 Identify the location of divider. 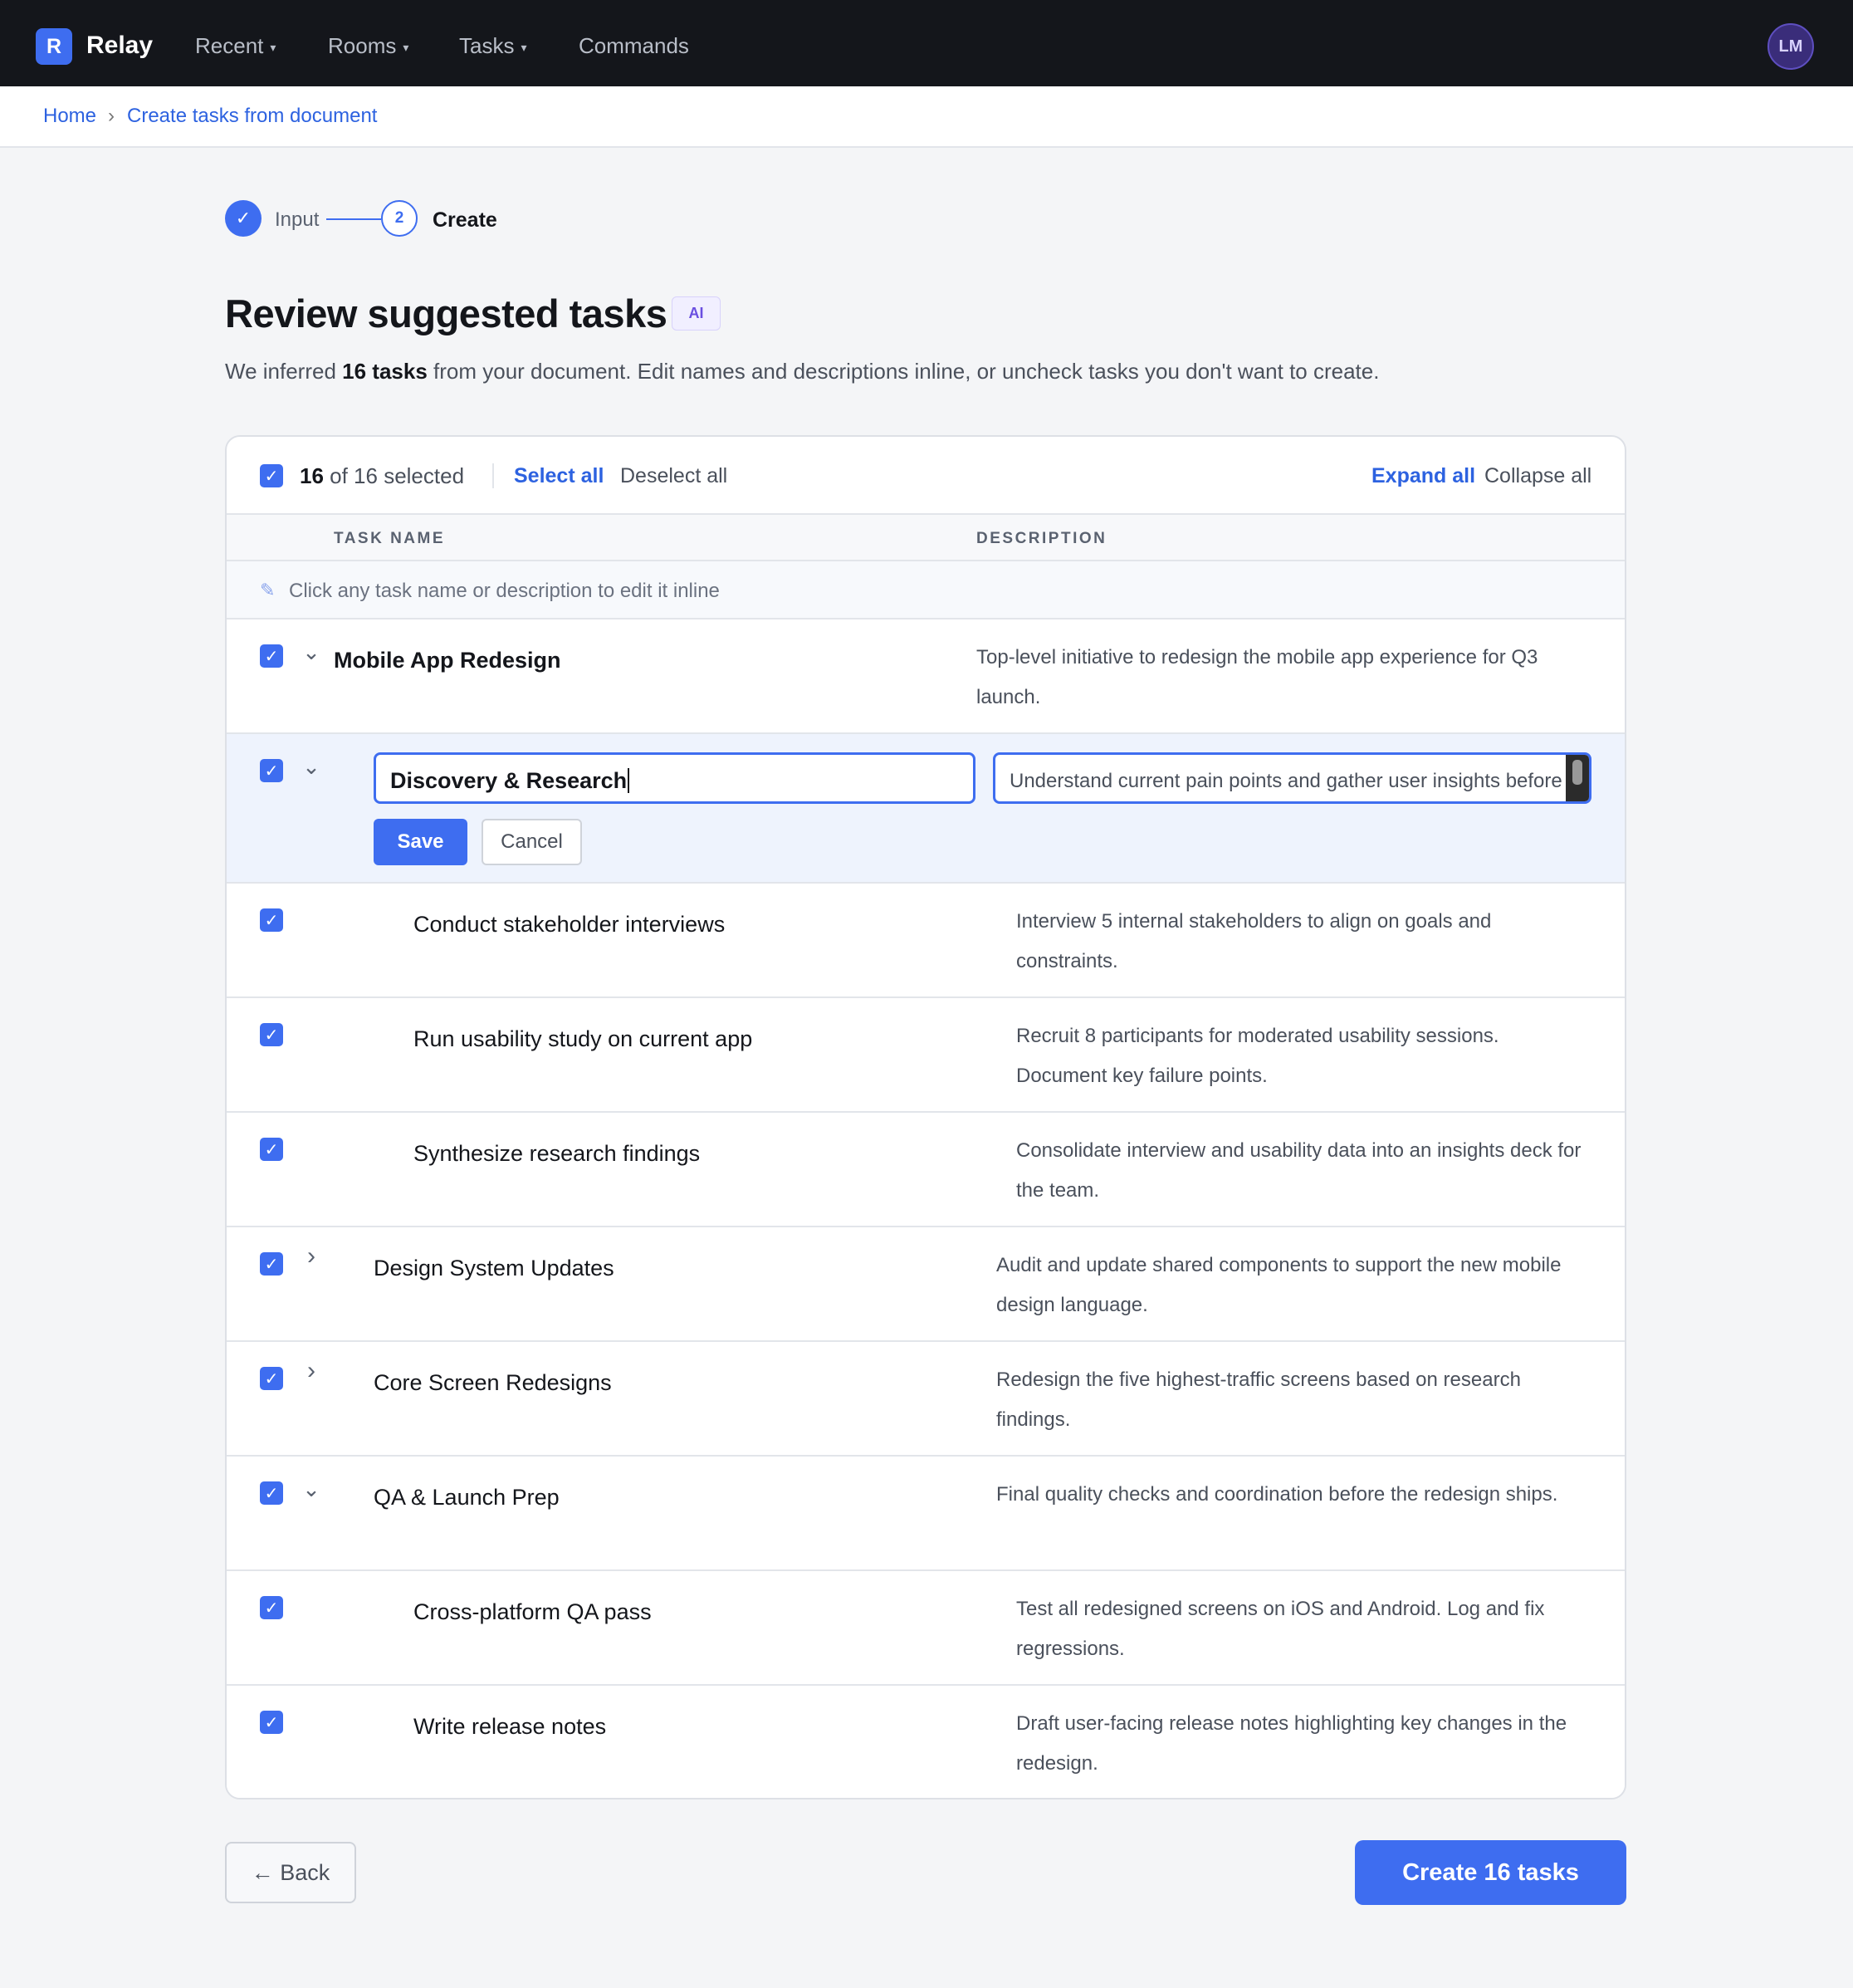
(493, 475).